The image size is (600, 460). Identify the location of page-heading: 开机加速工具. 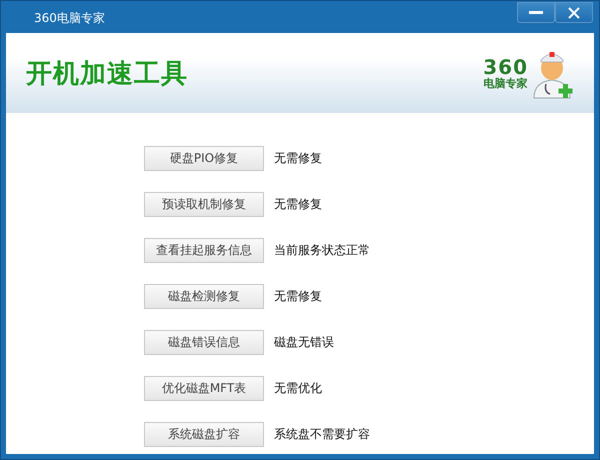
(107, 74).